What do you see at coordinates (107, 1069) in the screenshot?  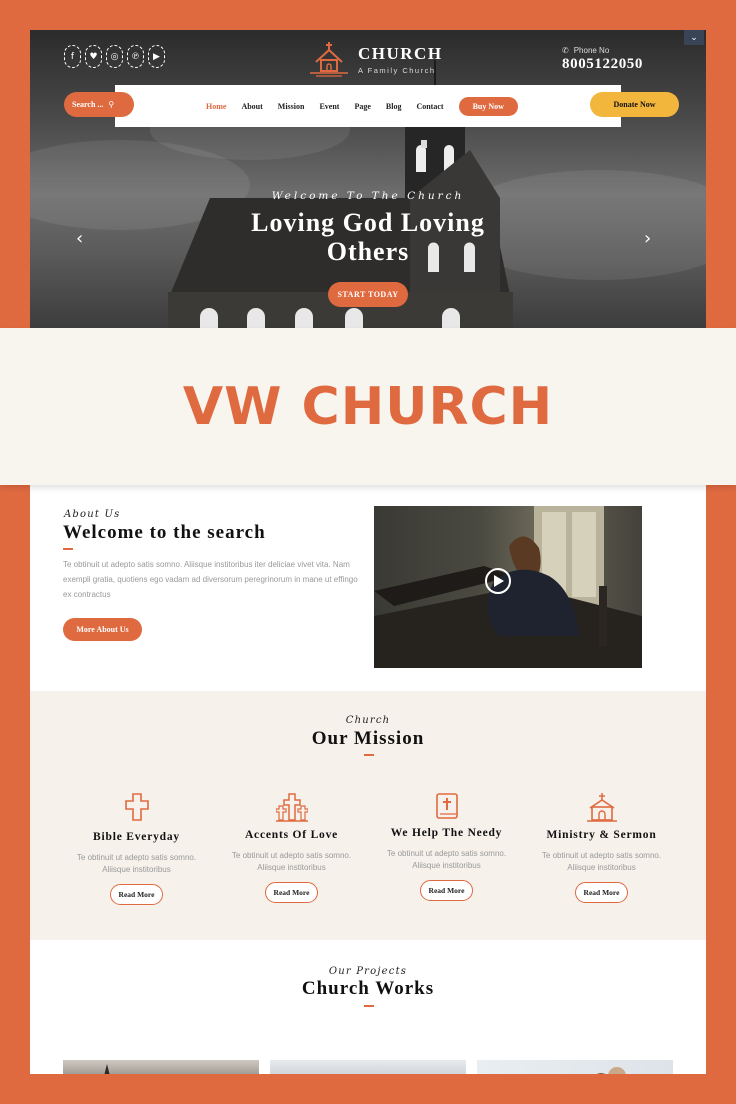 I see `church-tower-image` at bounding box center [107, 1069].